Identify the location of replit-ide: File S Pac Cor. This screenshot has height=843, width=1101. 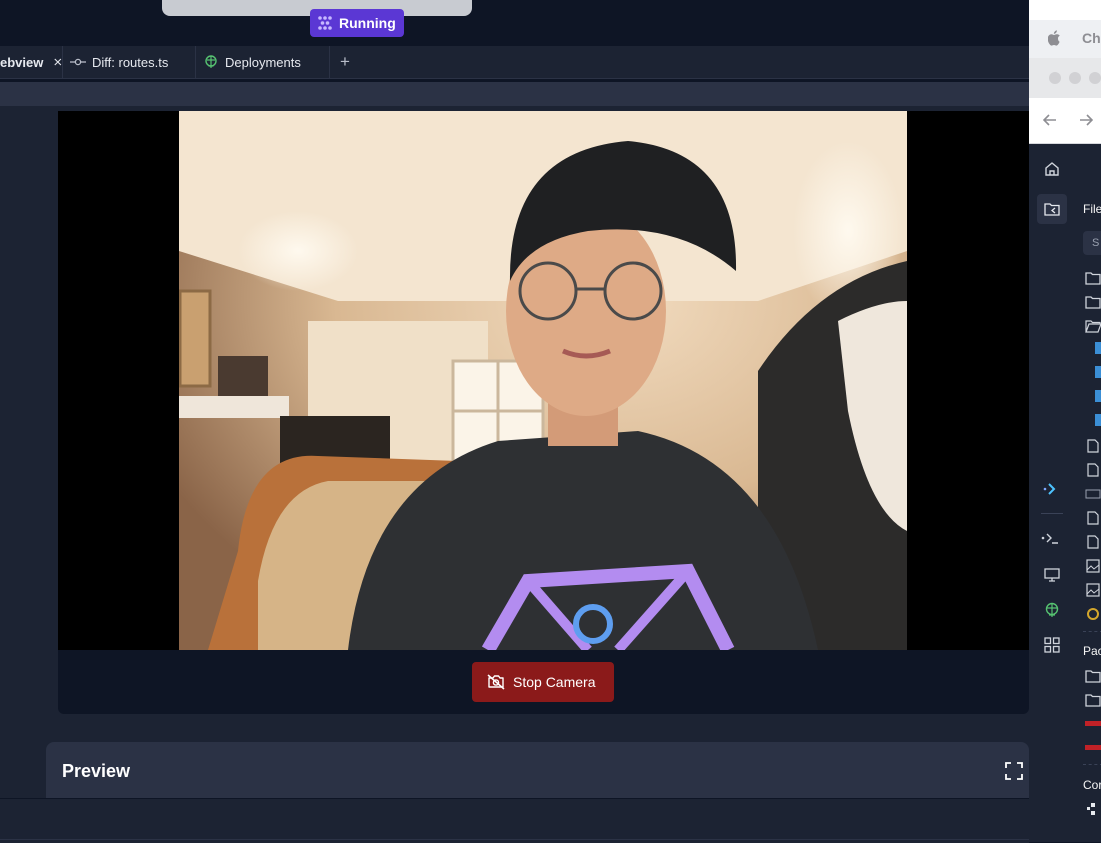
(1065, 493).